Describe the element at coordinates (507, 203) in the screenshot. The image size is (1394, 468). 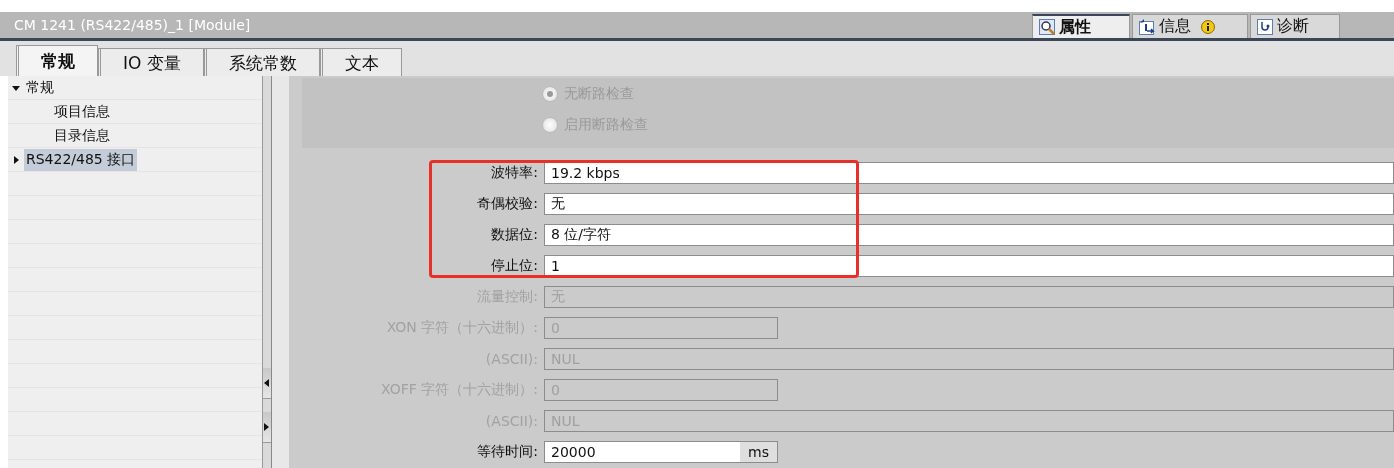
I see `field-label: 奇偶校验:` at that location.